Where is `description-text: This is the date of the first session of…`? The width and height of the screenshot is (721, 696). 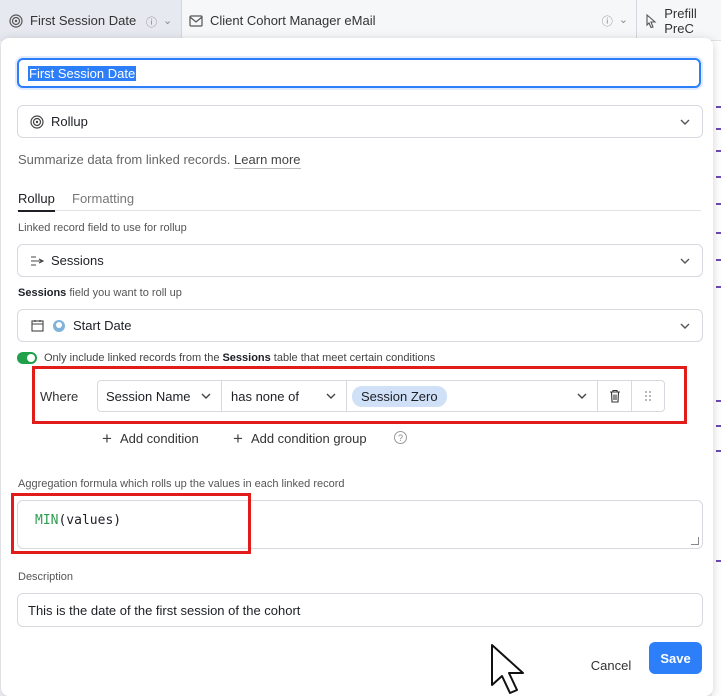 description-text: This is the date of the first session of… is located at coordinates (164, 610).